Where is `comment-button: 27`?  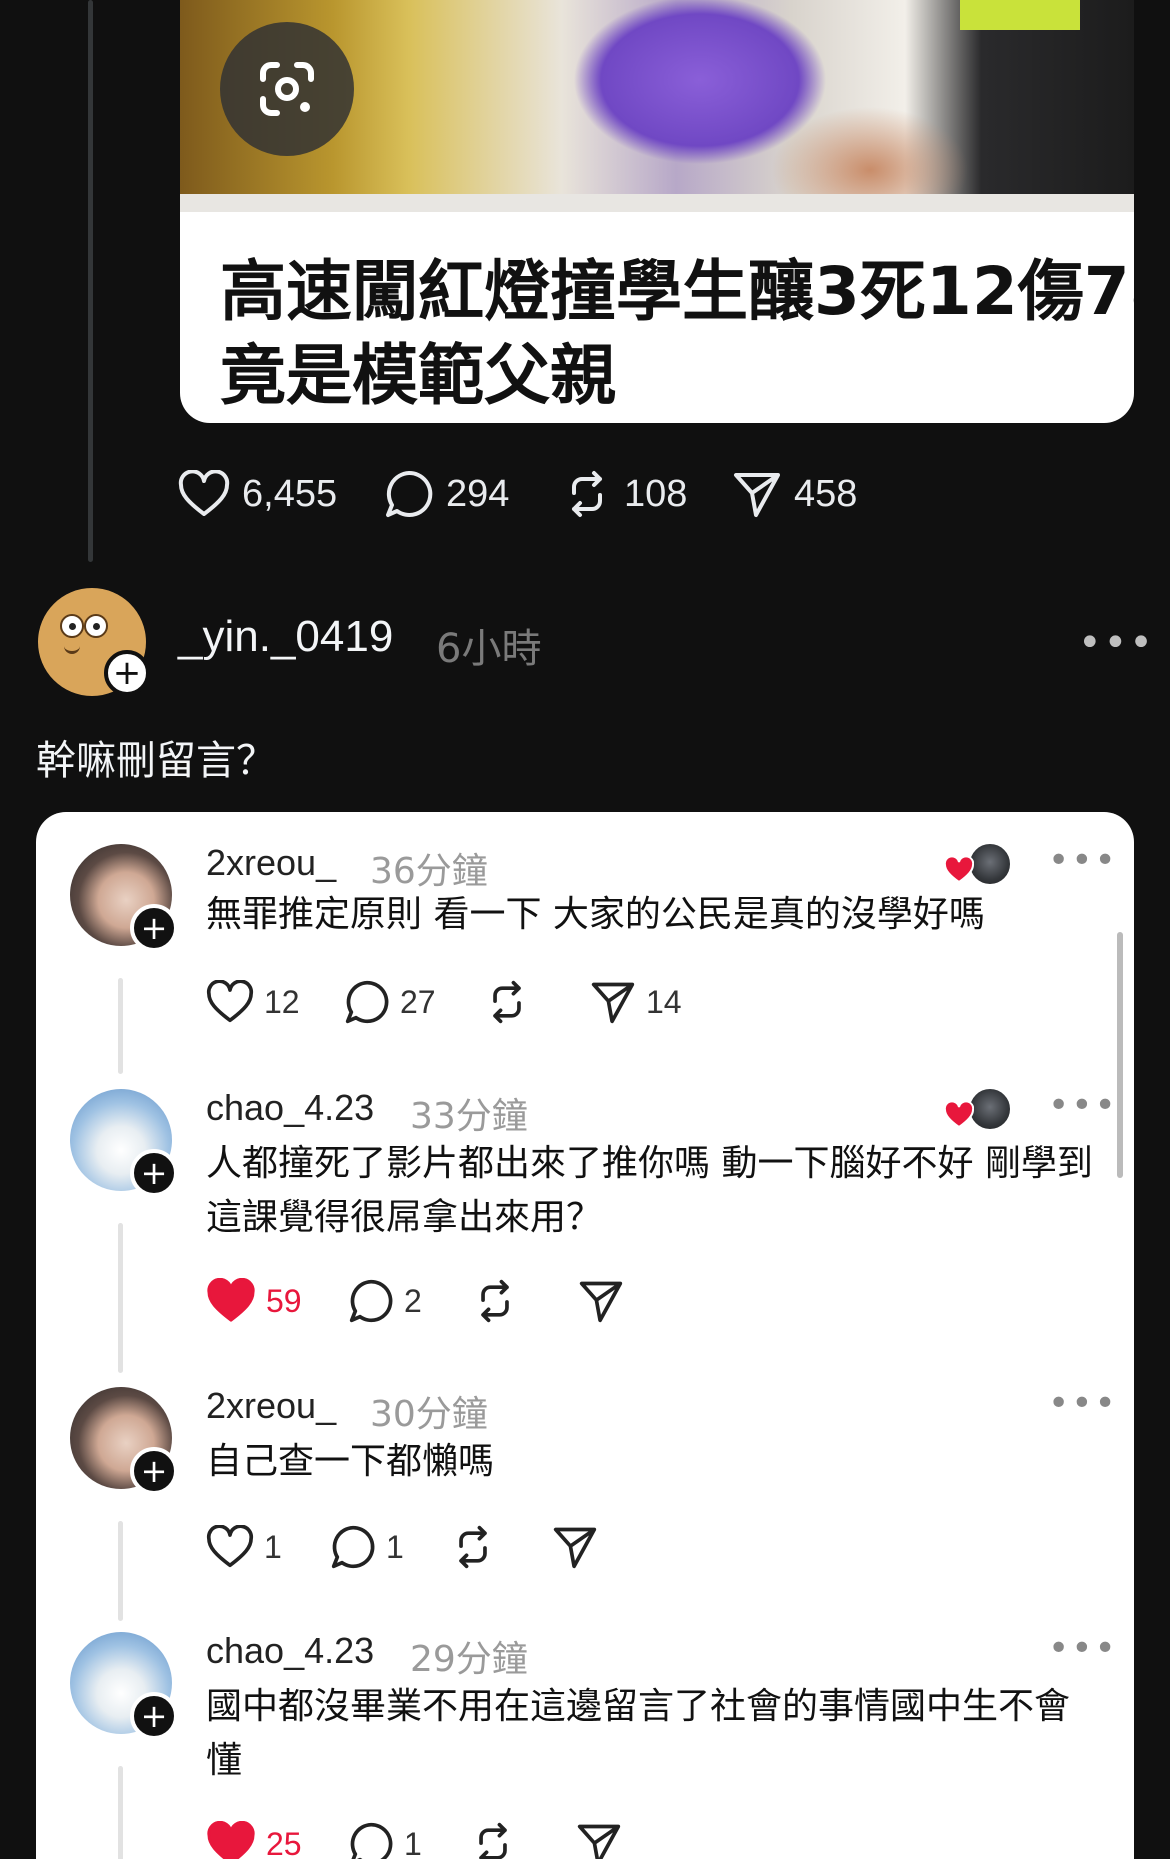 comment-button: 27 is located at coordinates (390, 1002).